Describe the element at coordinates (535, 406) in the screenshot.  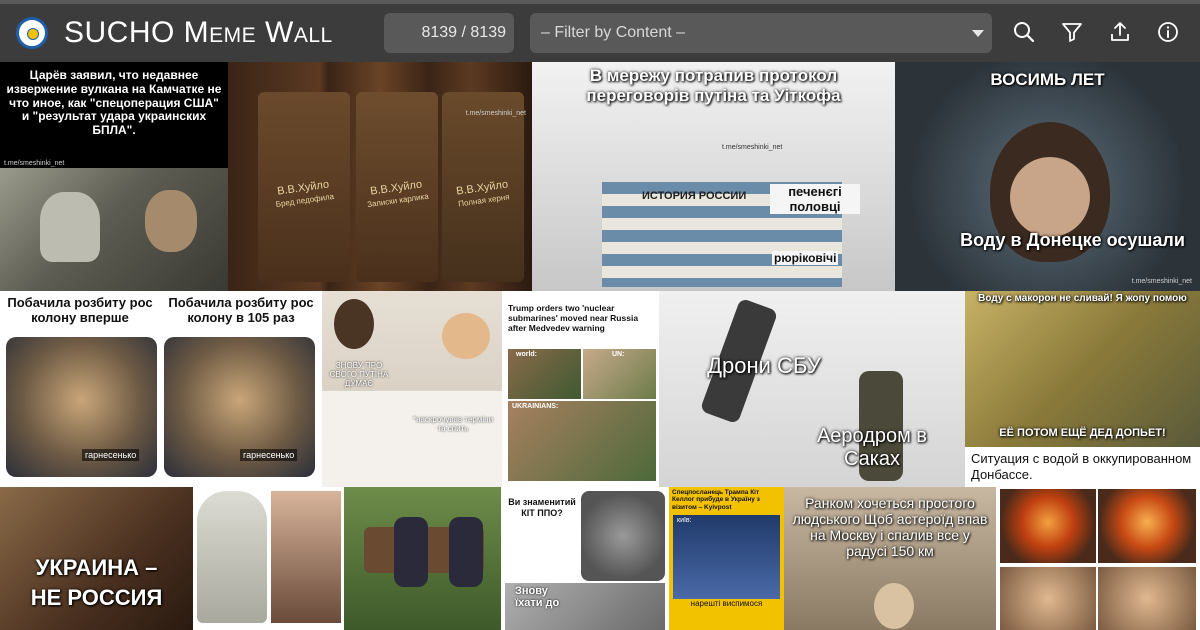
I see `meme-label: UKRAINIANS:` at that location.